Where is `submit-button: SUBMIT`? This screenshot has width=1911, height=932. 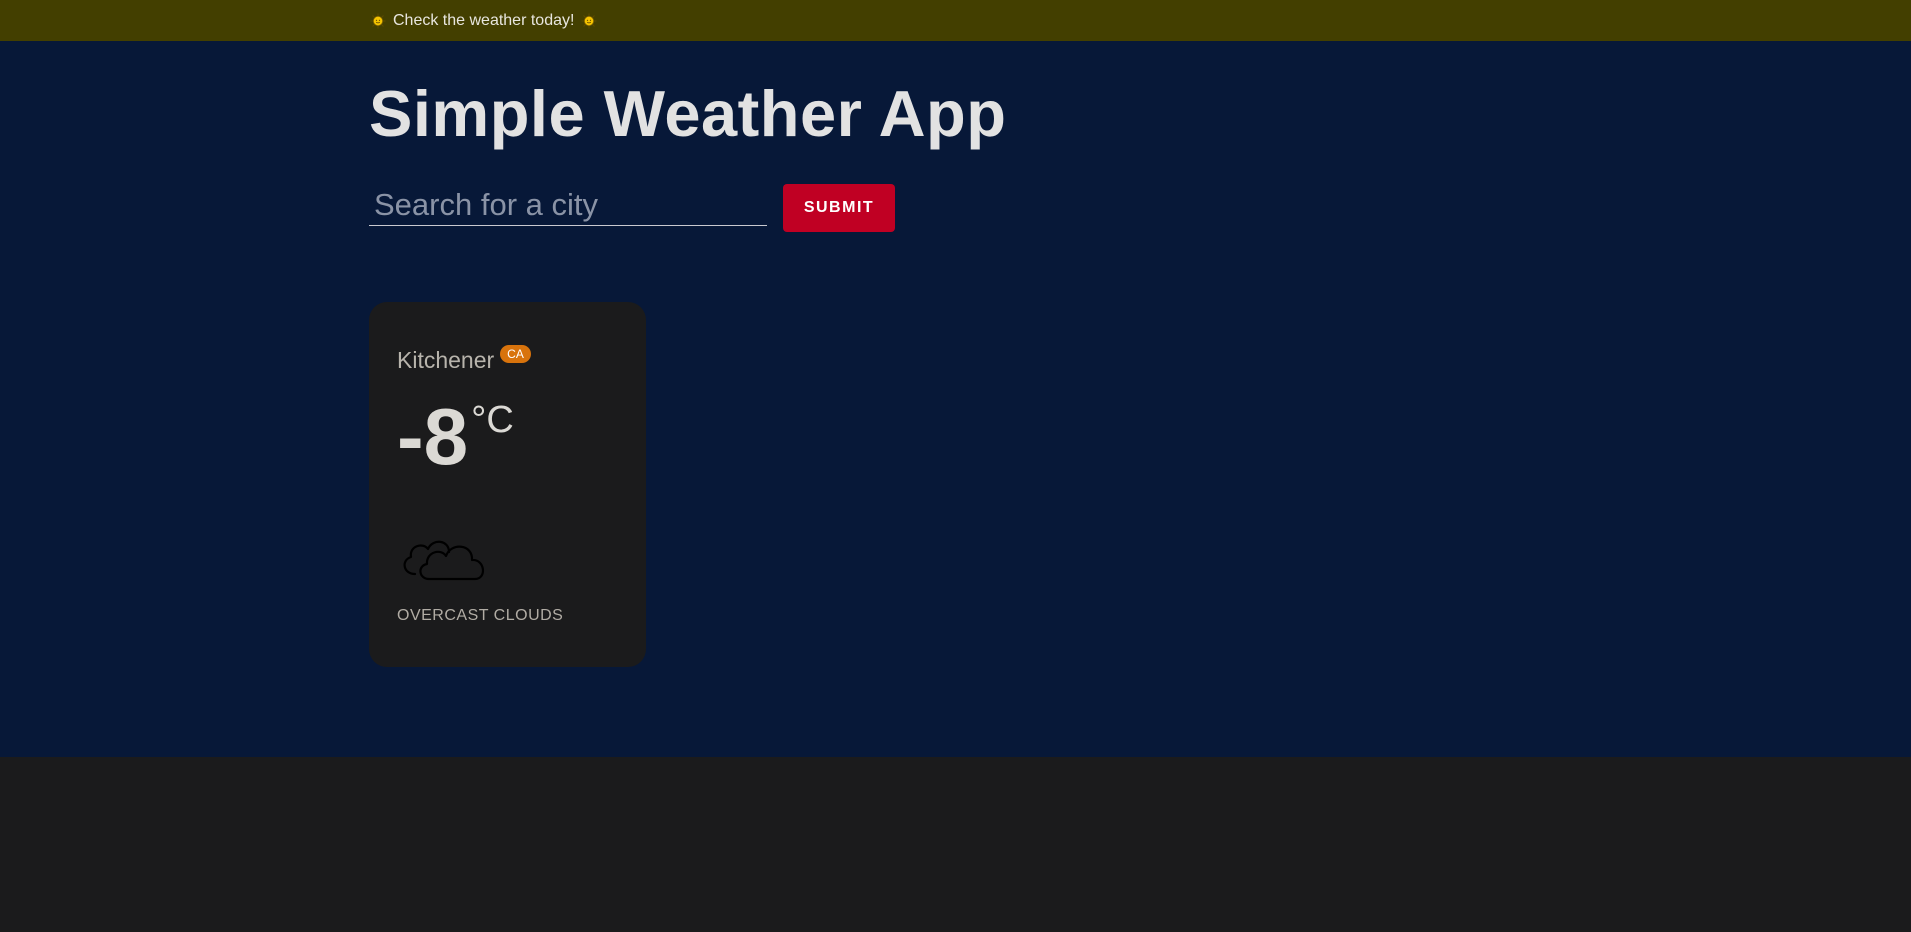 submit-button: SUBMIT is located at coordinates (839, 208).